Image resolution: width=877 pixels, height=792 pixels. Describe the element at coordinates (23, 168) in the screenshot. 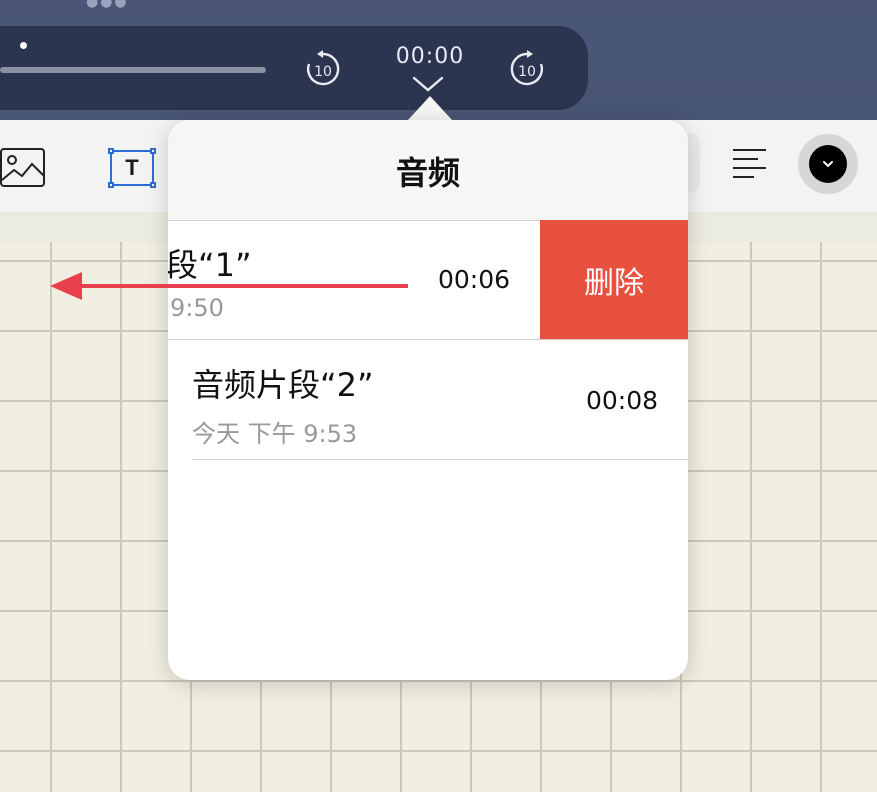

I see `image-icon` at that location.